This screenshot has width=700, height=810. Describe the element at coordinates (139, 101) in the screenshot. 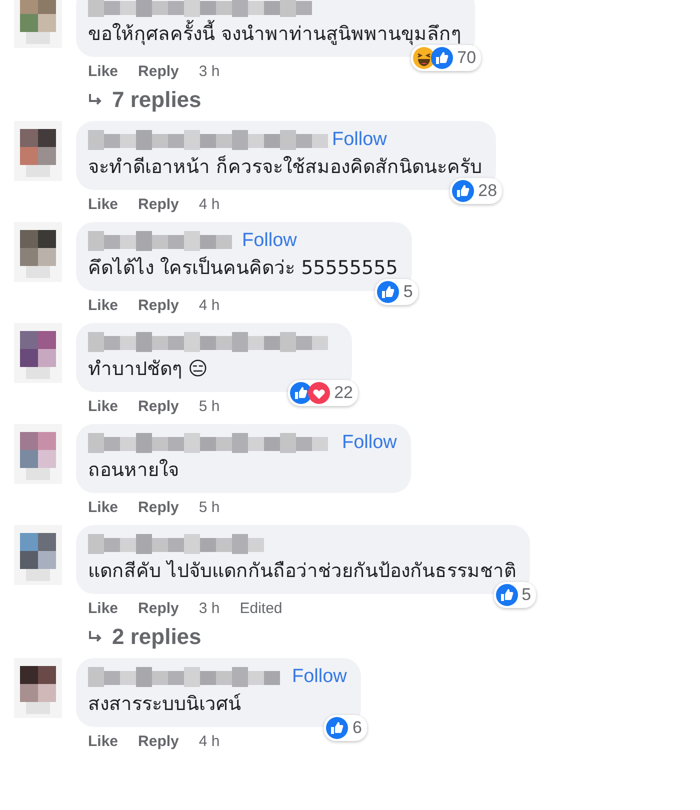

I see `view-replies-link: 7 replies` at that location.